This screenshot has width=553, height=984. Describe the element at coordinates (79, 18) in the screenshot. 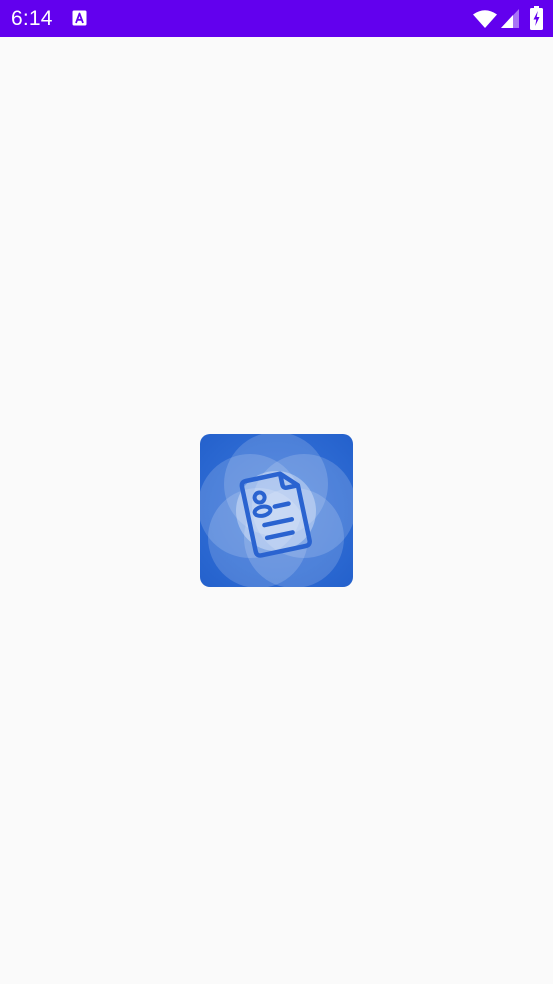

I see `notification-a-icon` at that location.